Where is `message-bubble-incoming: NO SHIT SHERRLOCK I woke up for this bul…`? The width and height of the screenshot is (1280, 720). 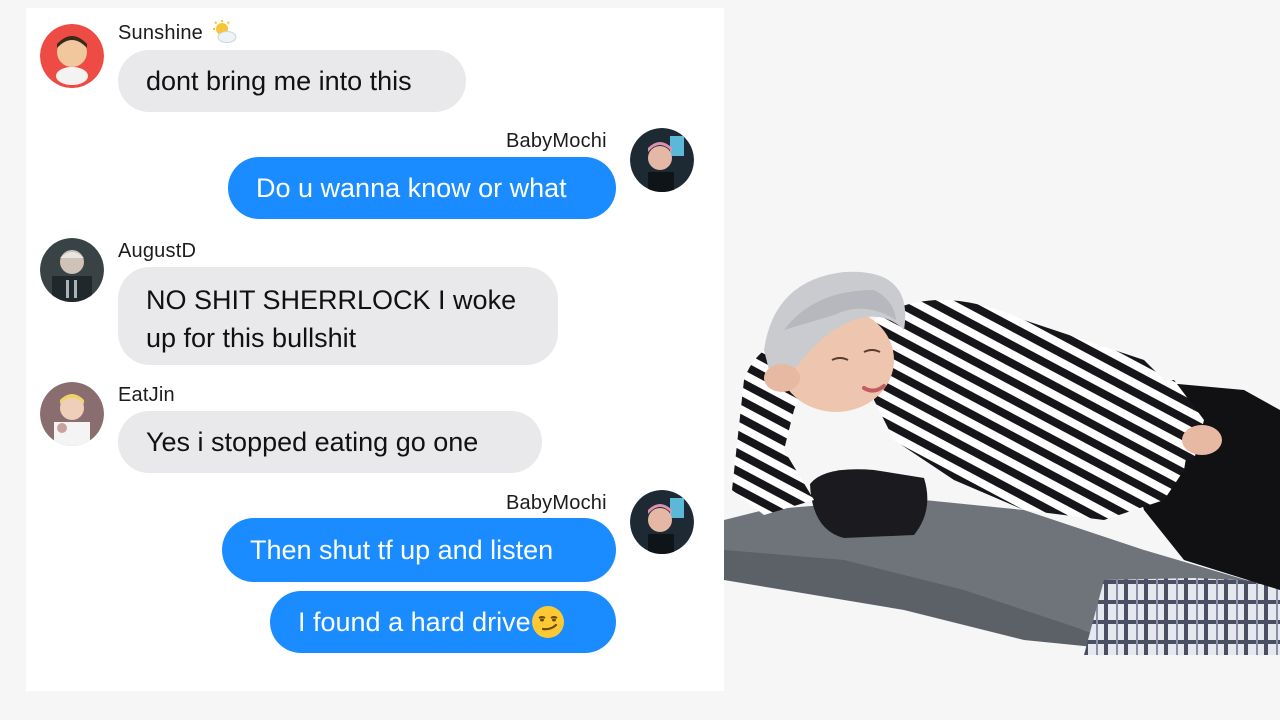 message-bubble-incoming: NO SHIT SHERRLOCK I woke up for this bul… is located at coordinates (338, 316).